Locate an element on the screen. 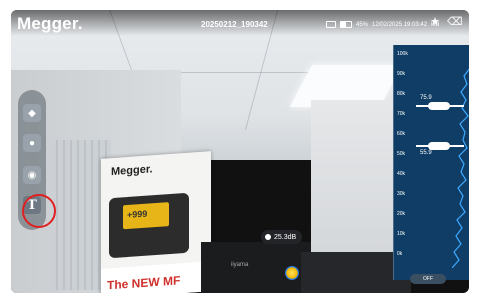 This screenshot has height=293, width=477. spectrum-axis-label: 100k is located at coordinates (402, 54).